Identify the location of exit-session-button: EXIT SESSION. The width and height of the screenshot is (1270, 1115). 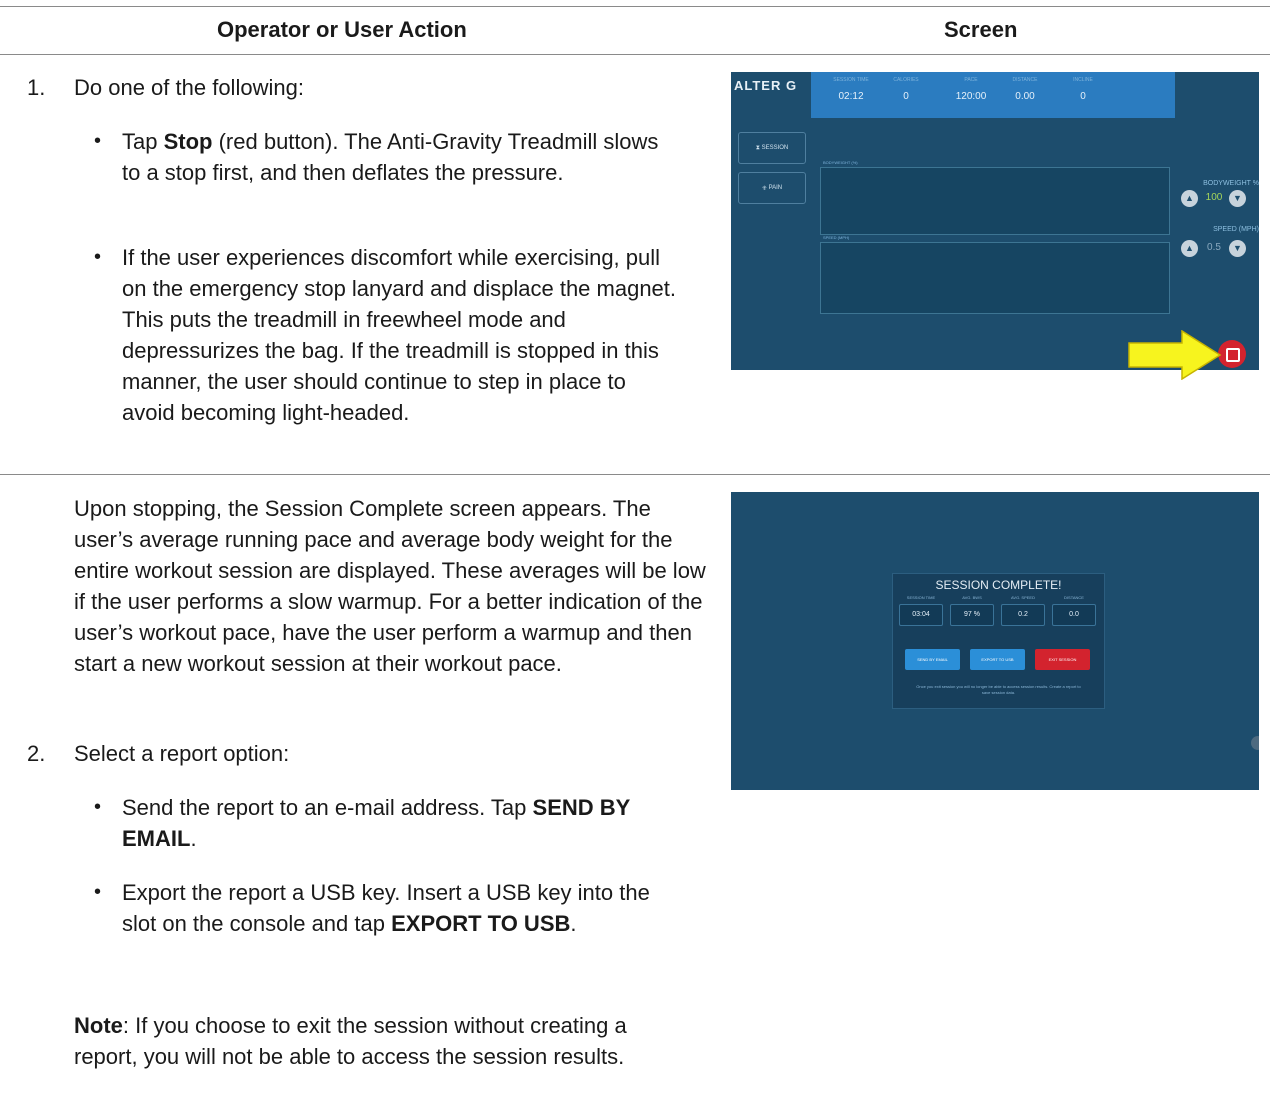
(1062, 659).